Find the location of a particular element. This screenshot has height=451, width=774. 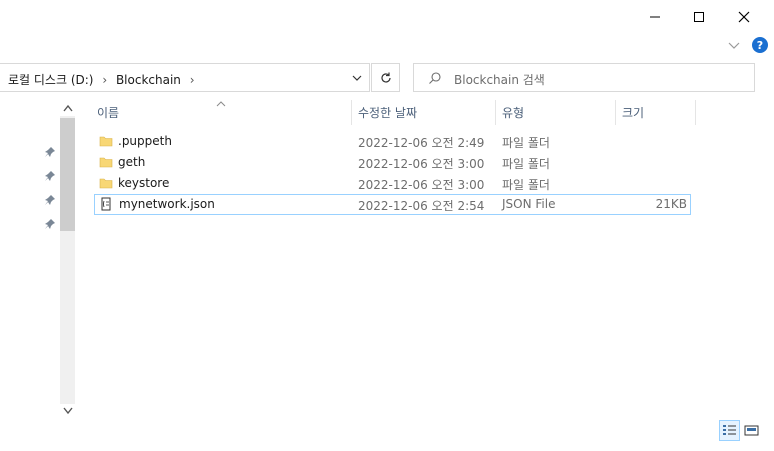

refresh-button is located at coordinates (385, 77).